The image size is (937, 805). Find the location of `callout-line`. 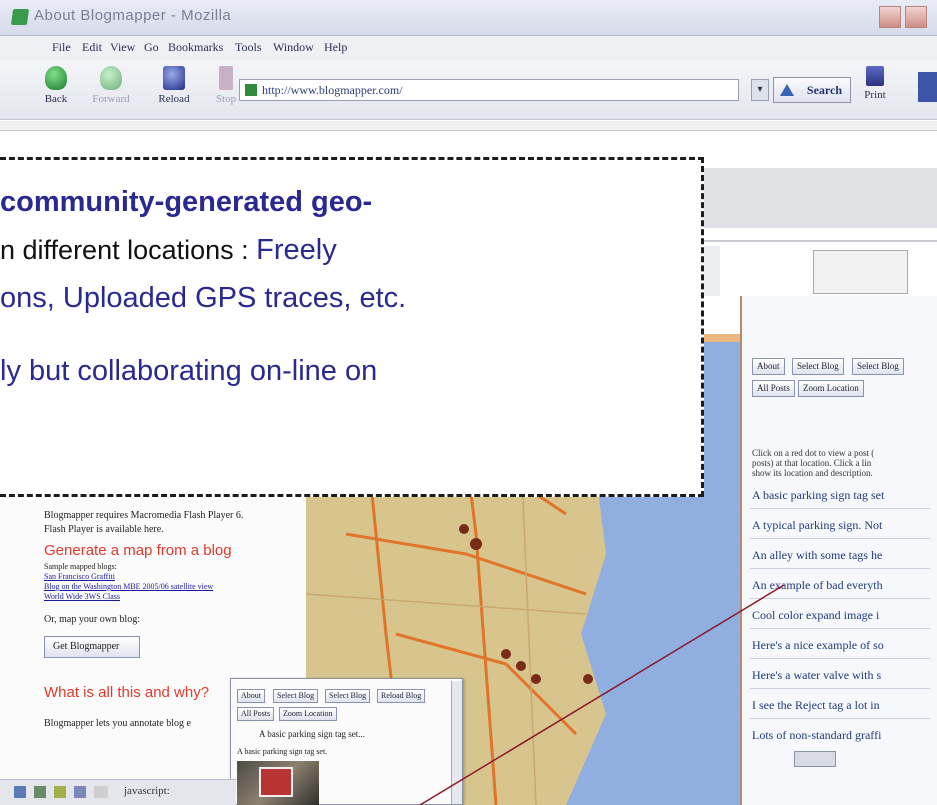

callout-line is located at coordinates (602, 694).